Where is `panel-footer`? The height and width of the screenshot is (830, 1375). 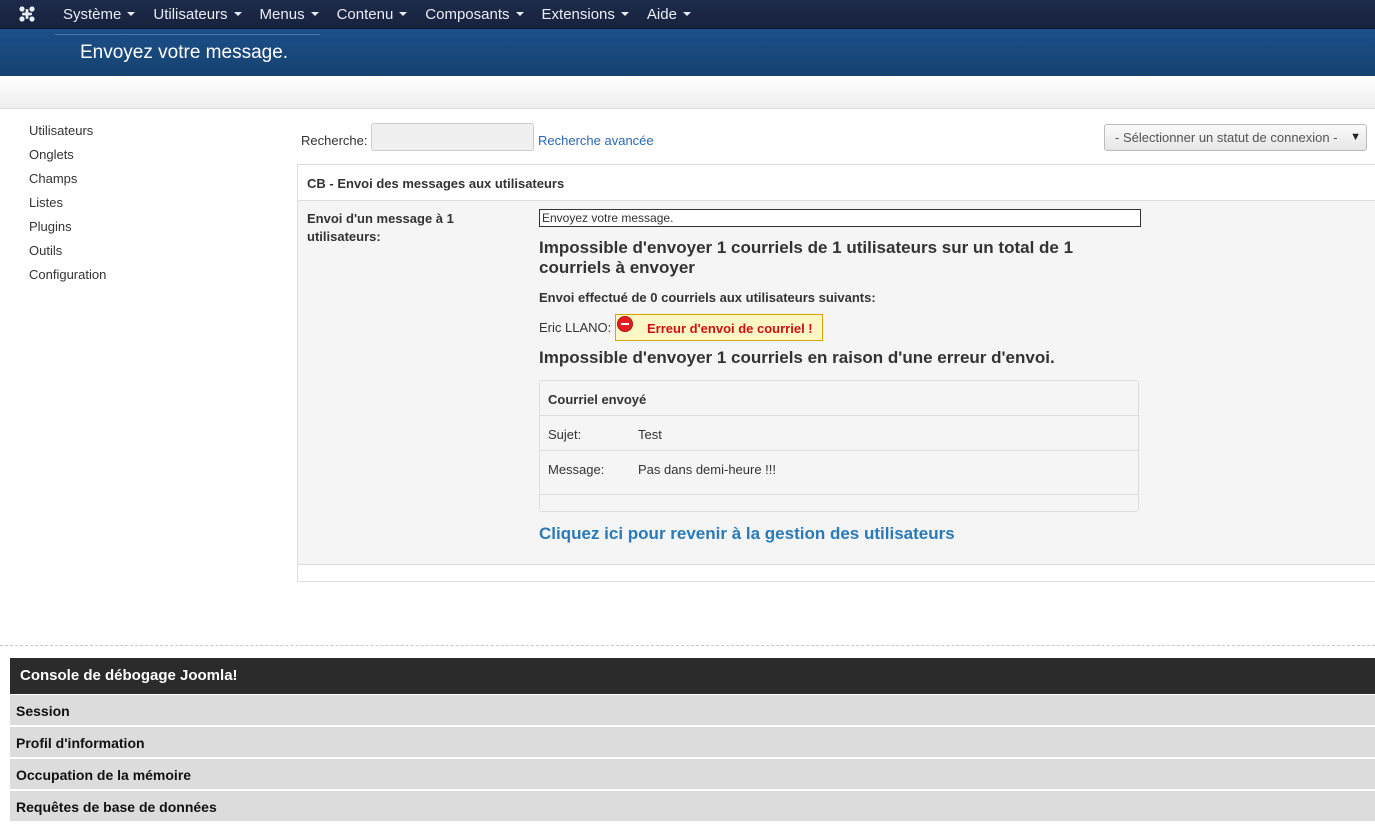
panel-footer is located at coordinates (836, 572).